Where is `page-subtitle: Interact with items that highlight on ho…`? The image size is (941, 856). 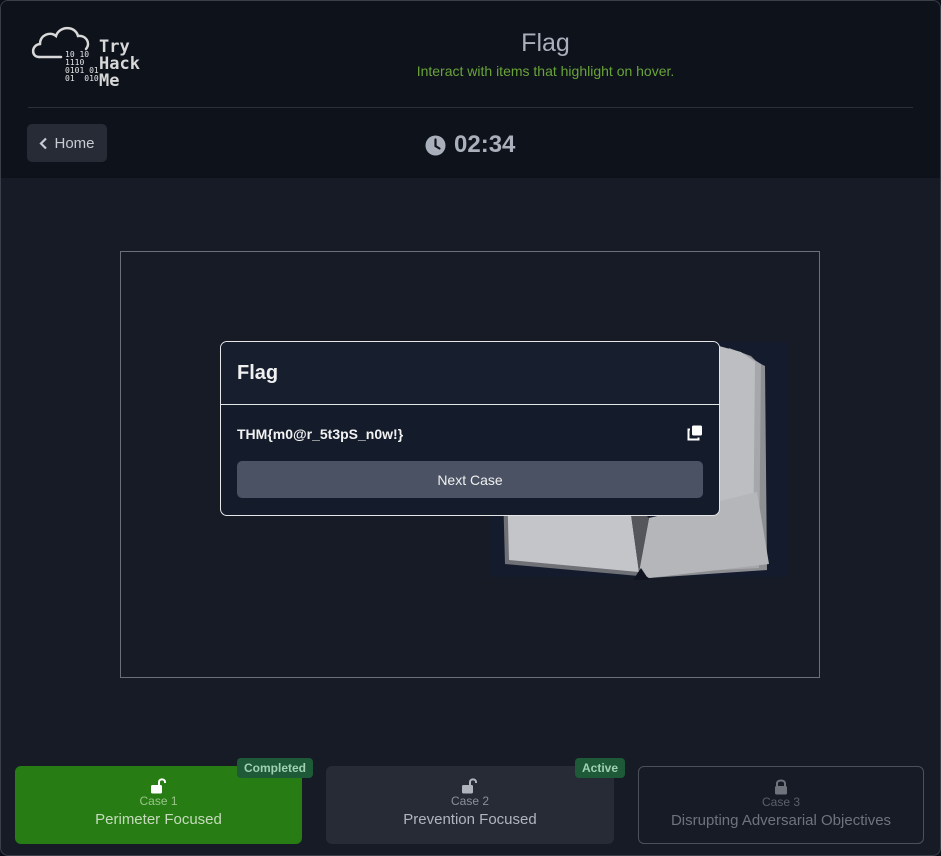 page-subtitle: Interact with items that highlight on ho… is located at coordinates (545, 71).